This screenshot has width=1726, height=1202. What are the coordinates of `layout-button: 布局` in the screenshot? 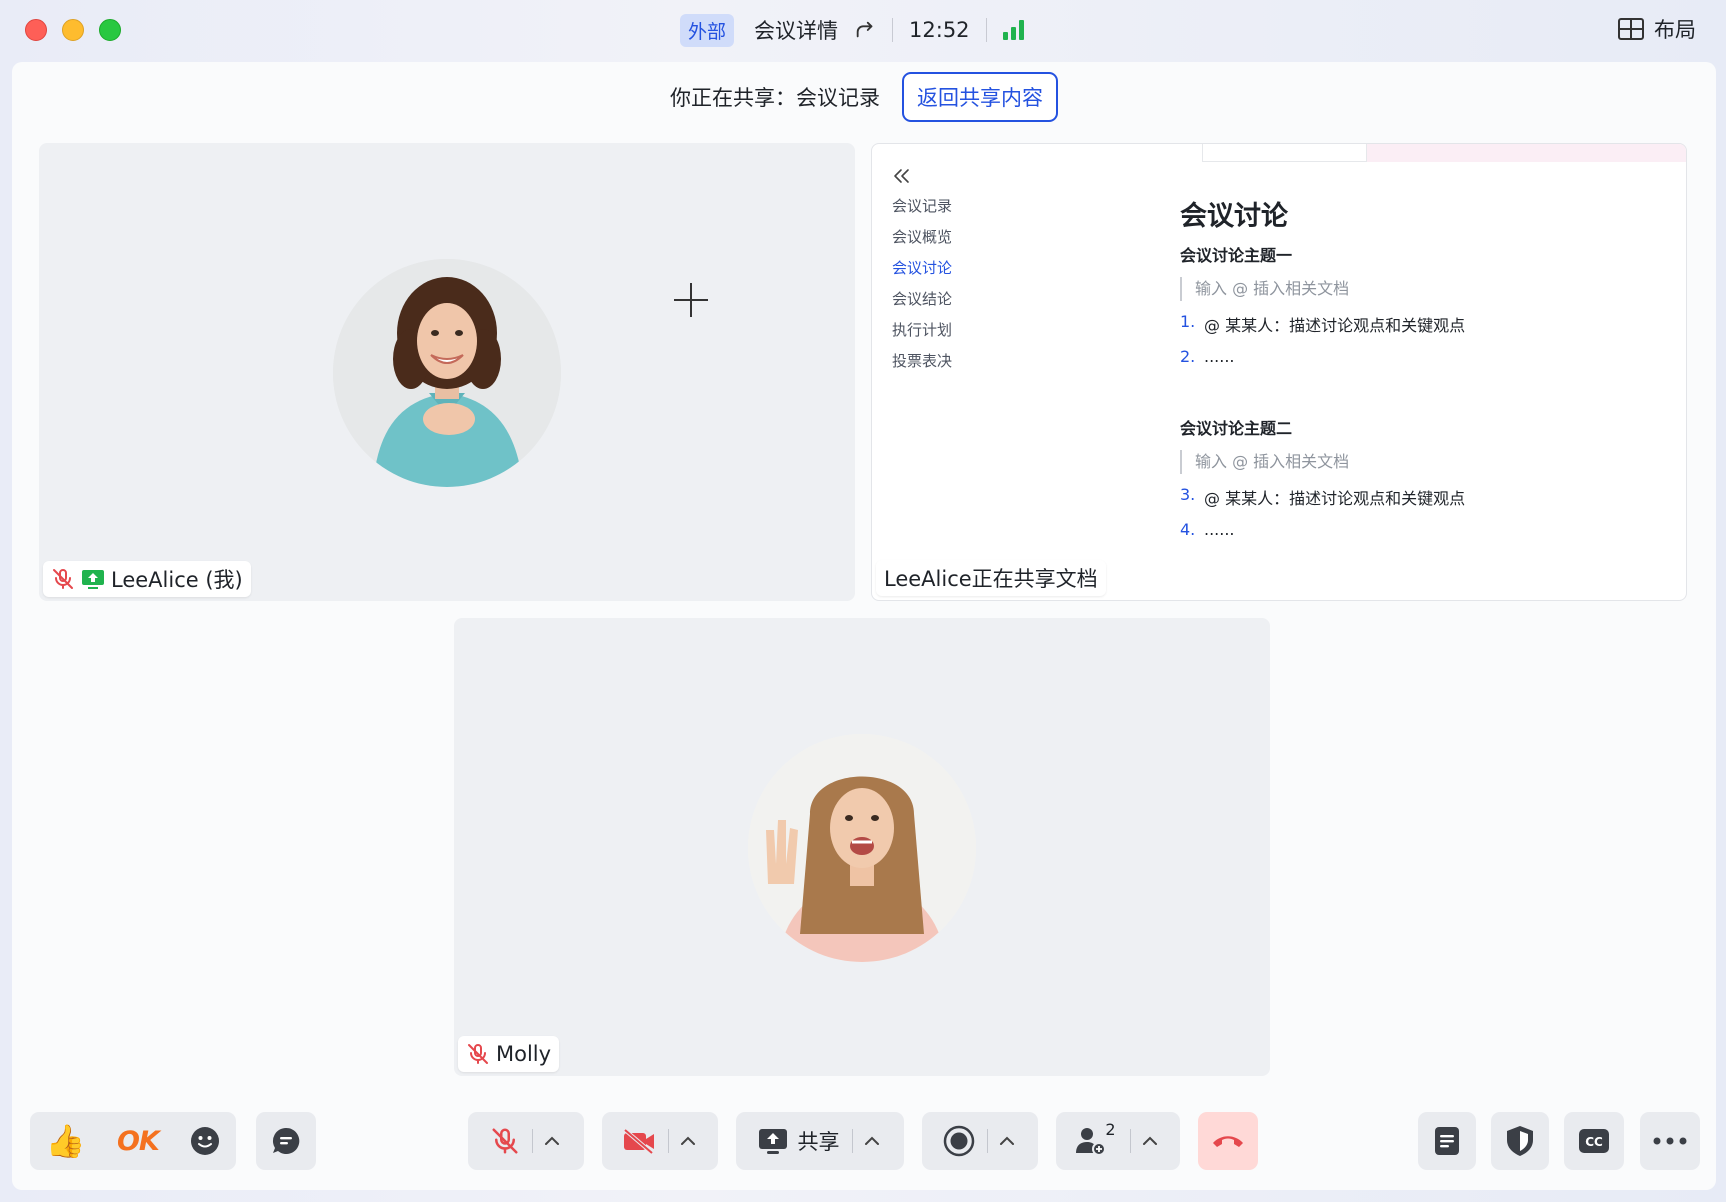 It's located at (1657, 29).